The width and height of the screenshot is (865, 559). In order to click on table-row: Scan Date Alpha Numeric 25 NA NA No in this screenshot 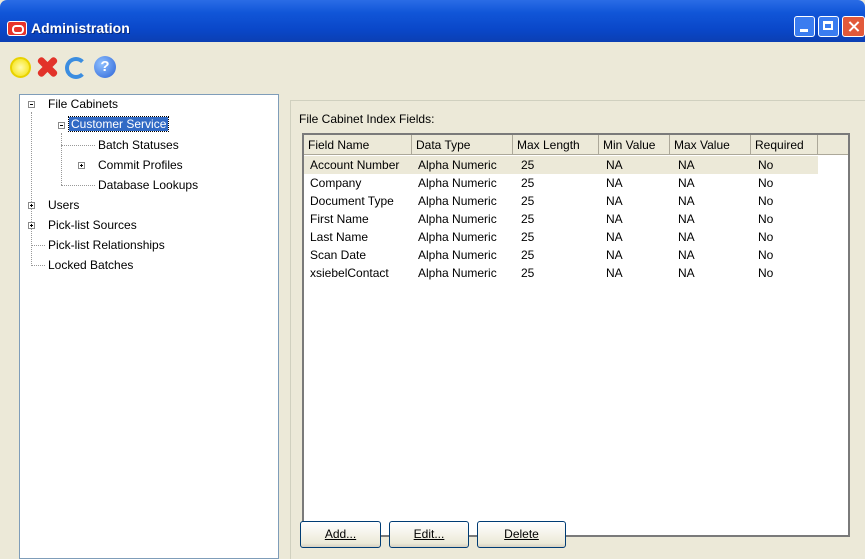, I will do `click(576, 255)`.